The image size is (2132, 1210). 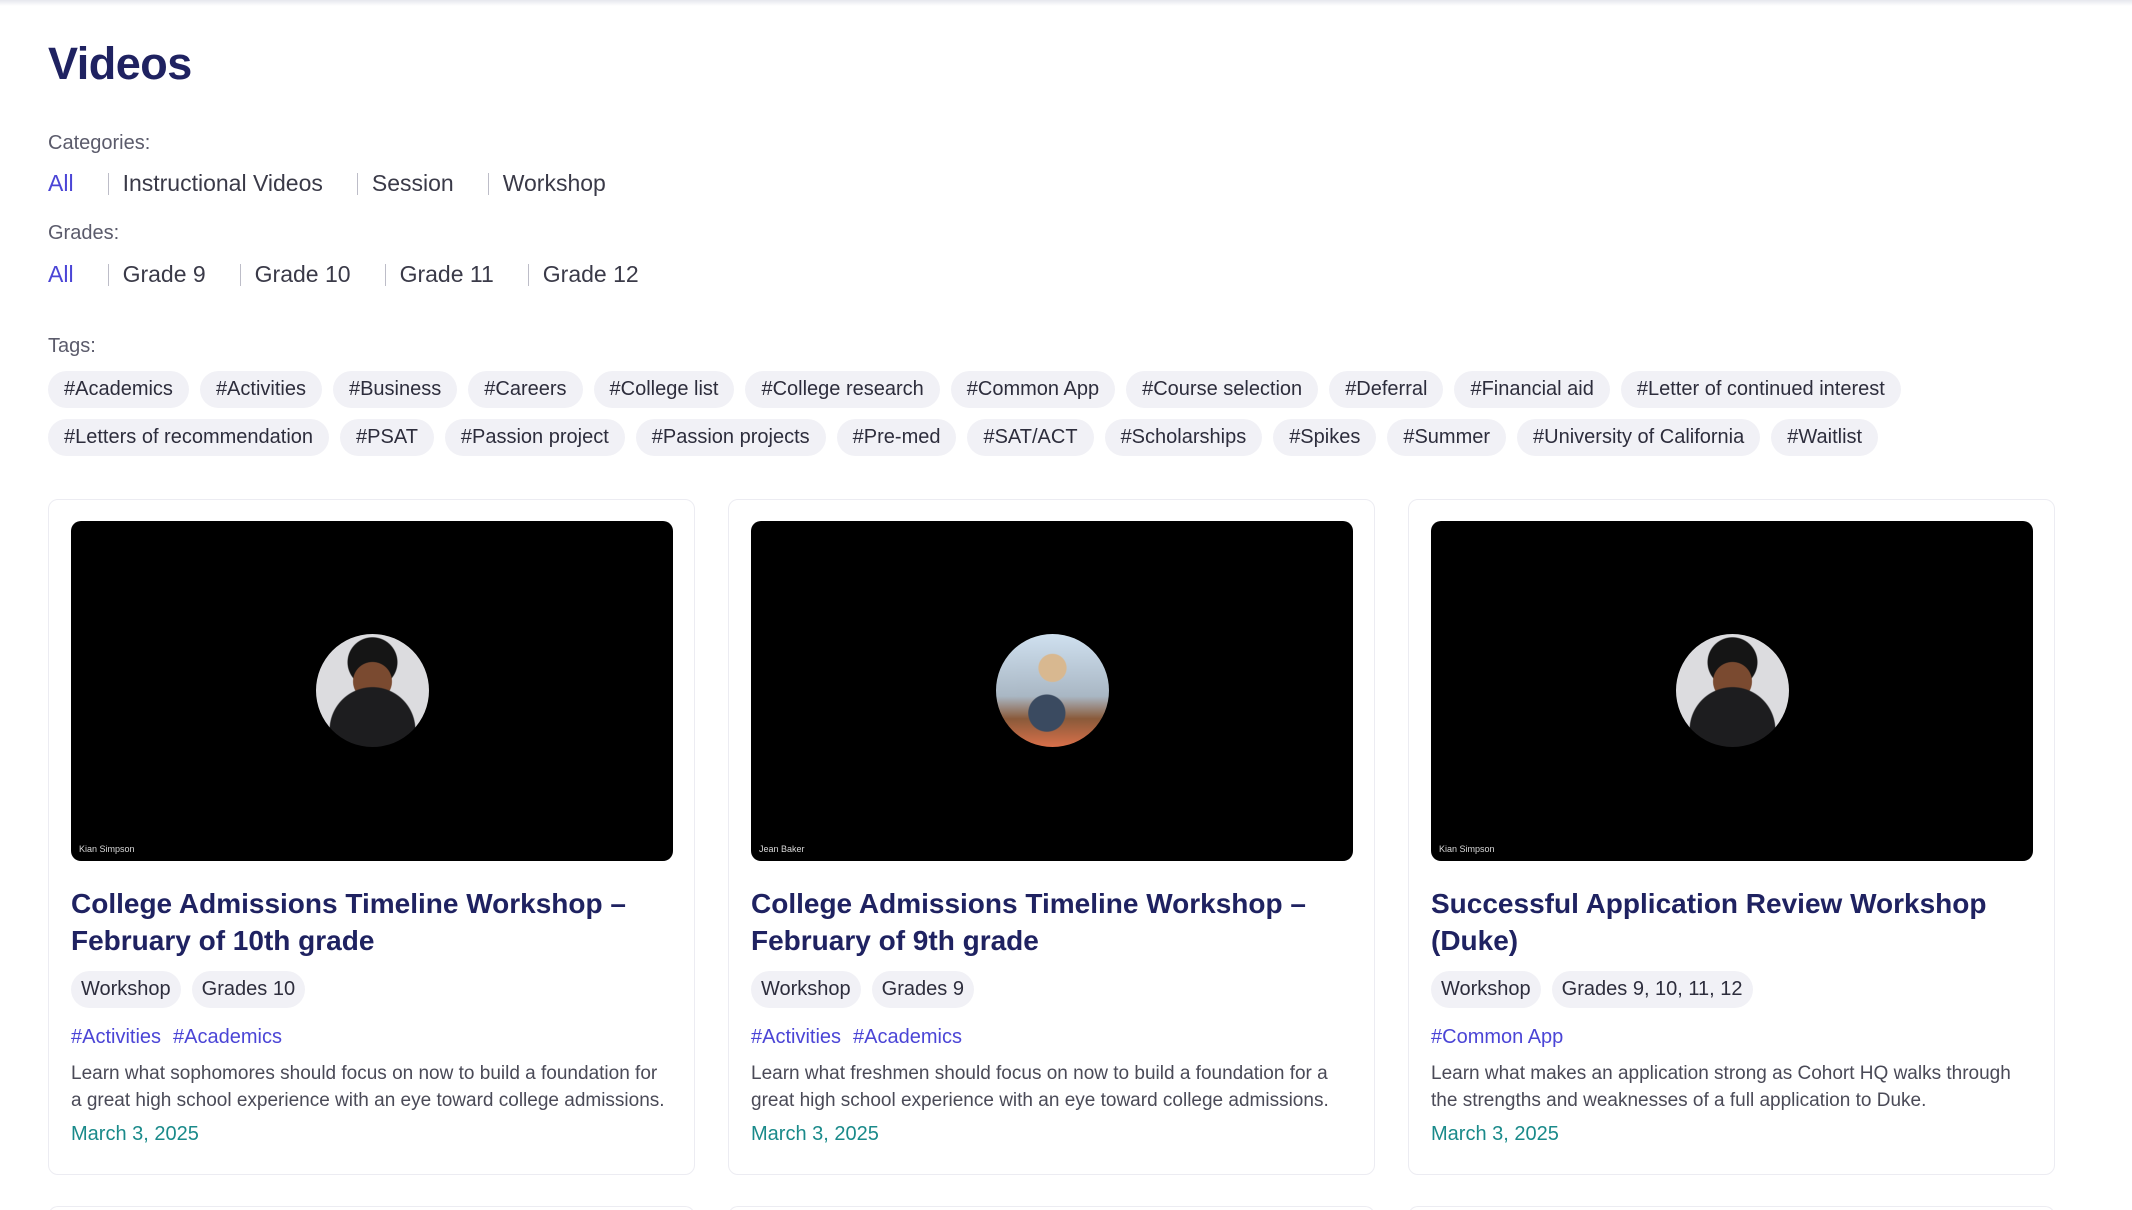 What do you see at coordinates (730, 437) in the screenshot?
I see `tag-chip: #Passion projects` at bounding box center [730, 437].